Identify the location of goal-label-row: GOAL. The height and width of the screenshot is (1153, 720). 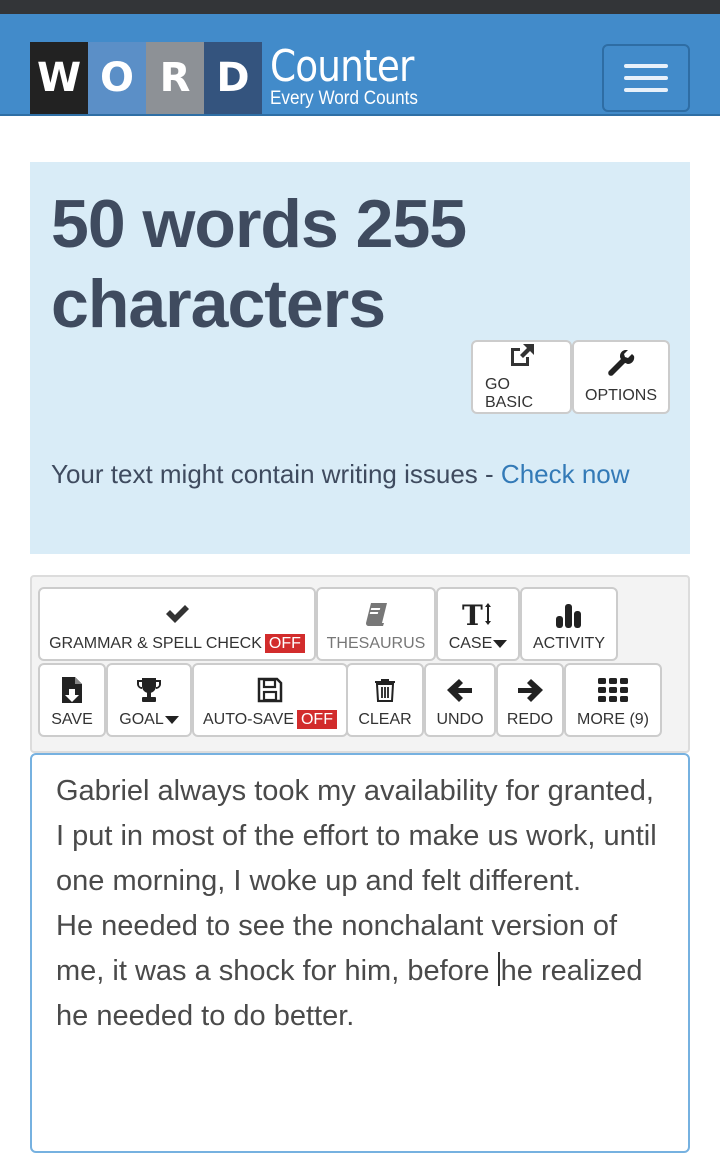
(149, 720).